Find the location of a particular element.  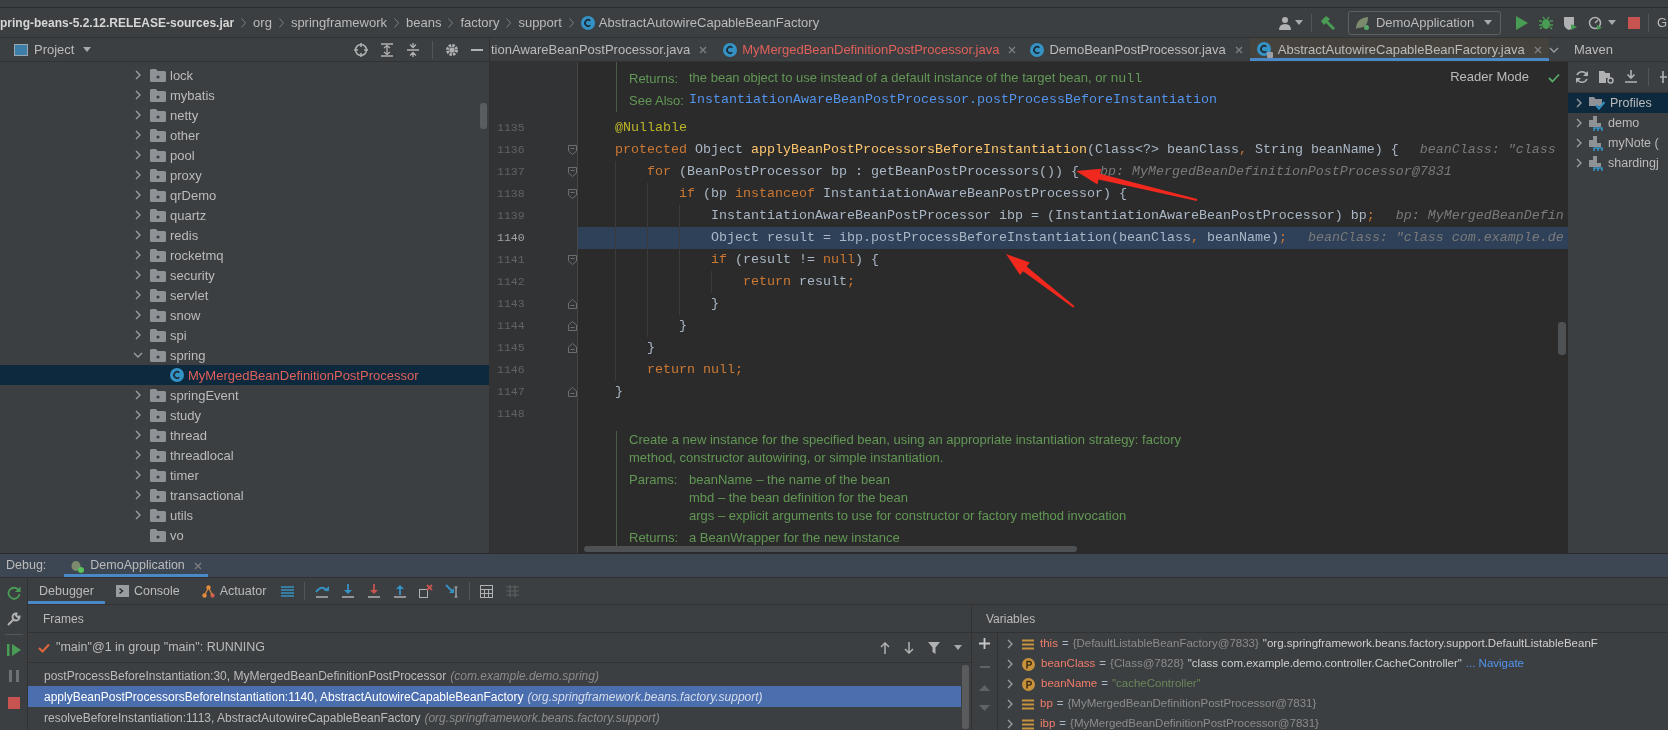

tree-item: timer is located at coordinates (244, 475).